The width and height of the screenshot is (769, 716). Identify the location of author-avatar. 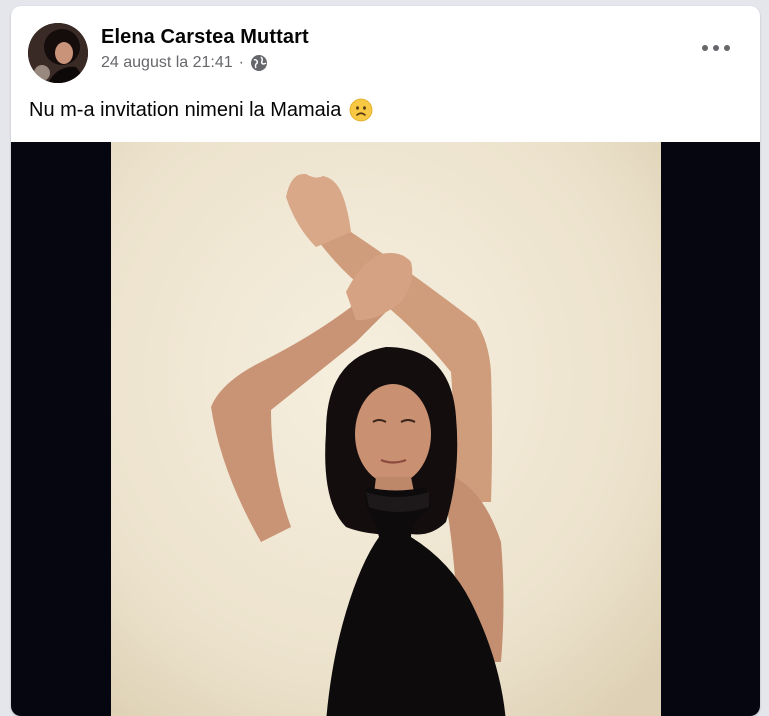
(58, 53).